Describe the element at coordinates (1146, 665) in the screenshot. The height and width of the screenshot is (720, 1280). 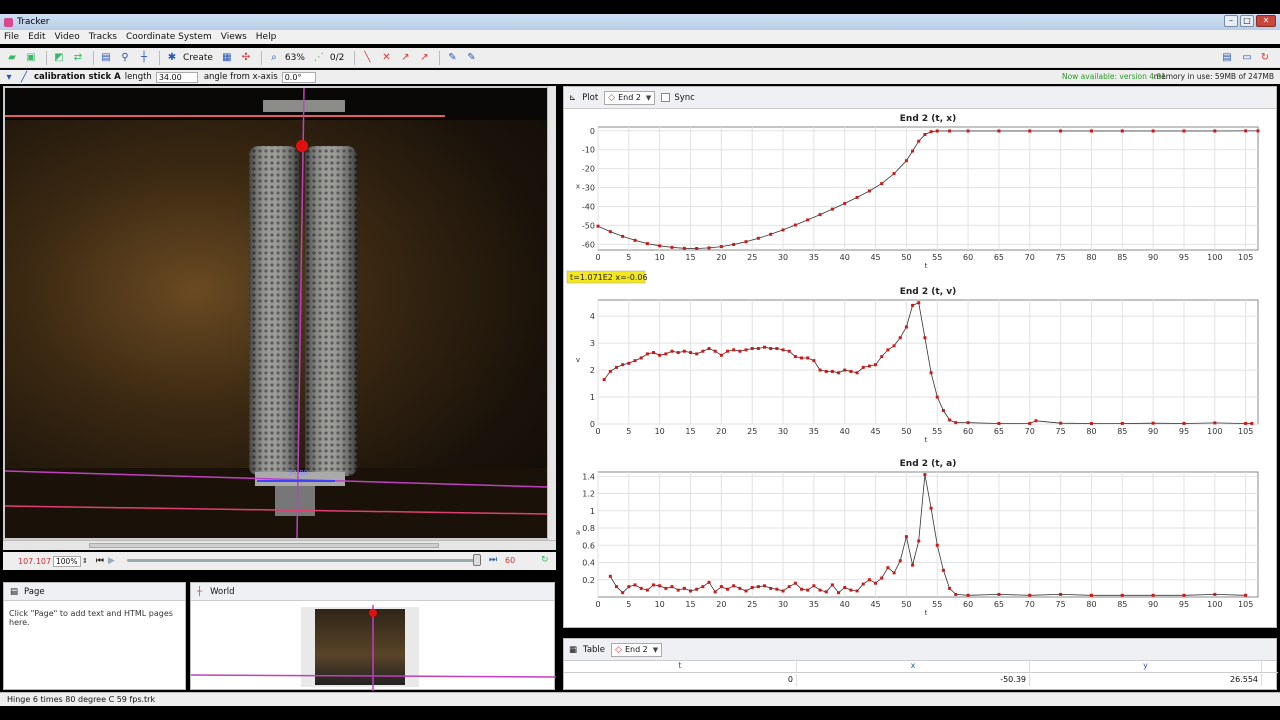
I see `column-header-y: y` at that location.